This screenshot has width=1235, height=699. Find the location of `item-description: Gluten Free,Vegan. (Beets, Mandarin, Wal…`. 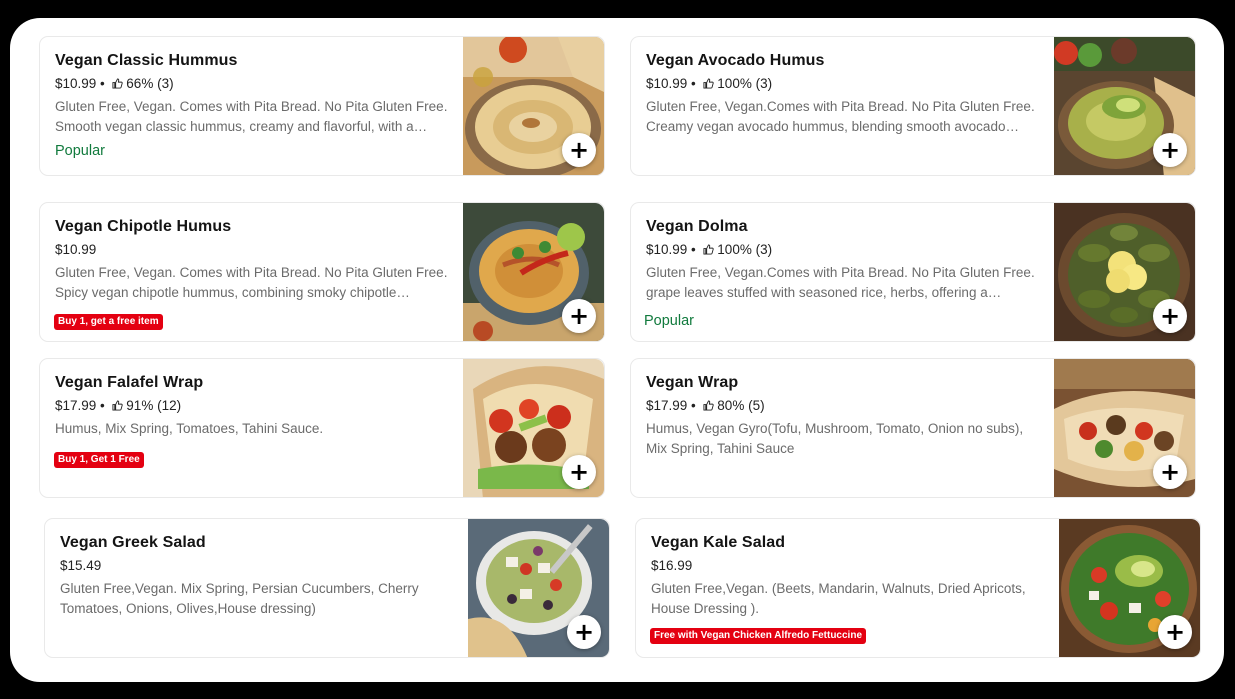

item-description: Gluten Free,Vegan. (Beets, Mandarin, Wal… is located at coordinates (838, 598).